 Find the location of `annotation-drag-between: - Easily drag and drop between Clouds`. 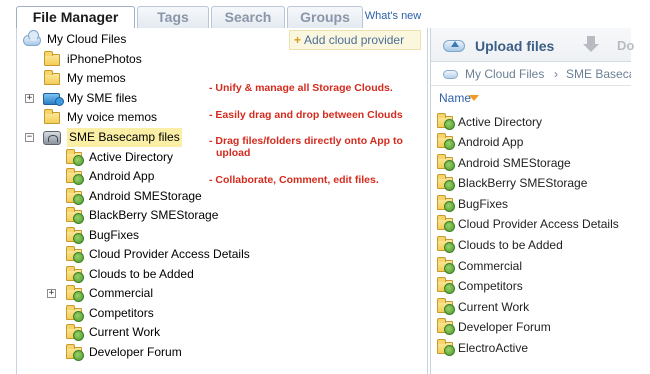

annotation-drag-between: - Easily drag and drop between Clouds is located at coordinates (306, 115).